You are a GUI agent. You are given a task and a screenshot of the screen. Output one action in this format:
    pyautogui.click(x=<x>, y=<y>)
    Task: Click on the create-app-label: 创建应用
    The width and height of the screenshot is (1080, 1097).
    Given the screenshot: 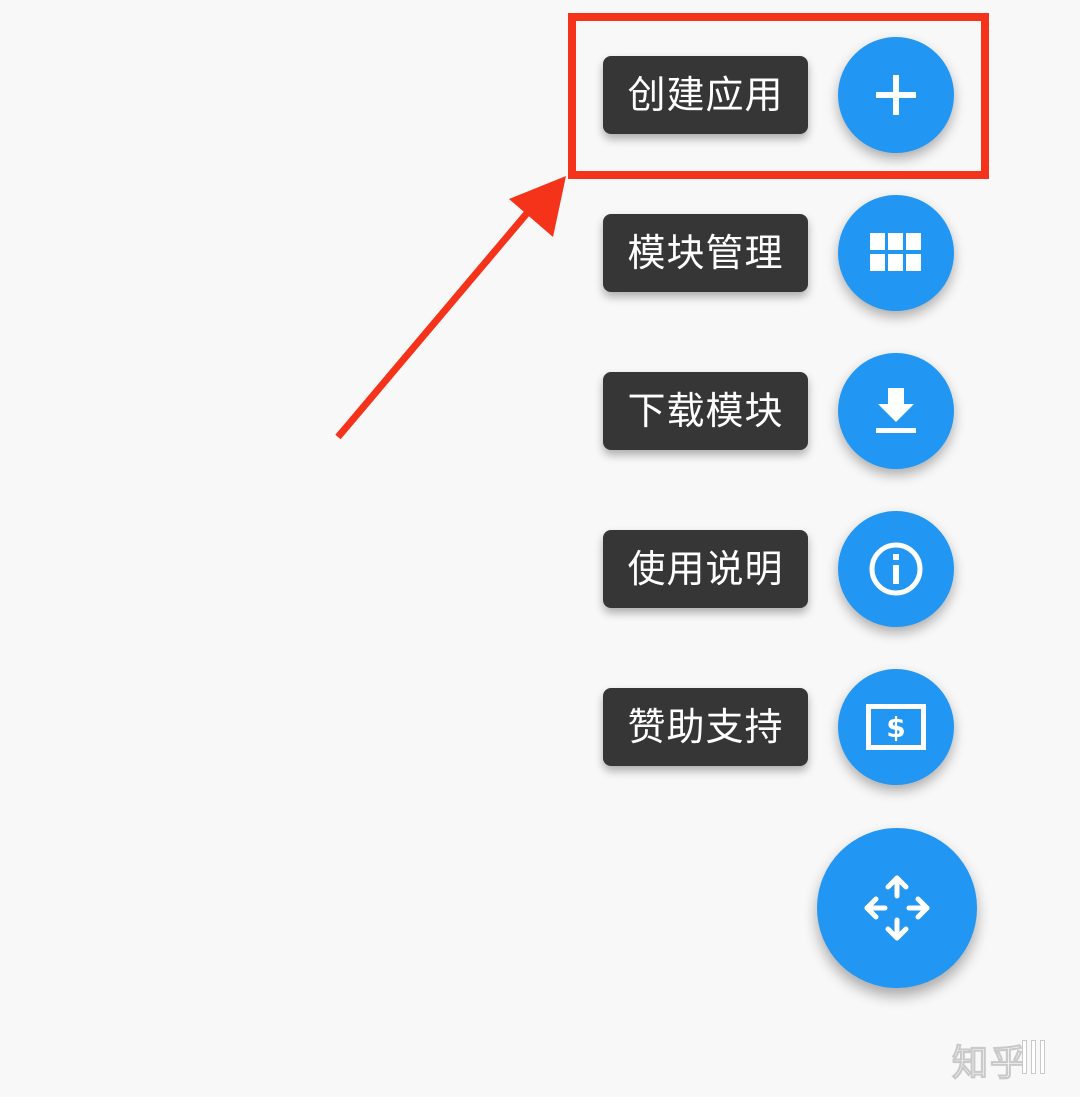 What is the action you would take?
    pyautogui.click(x=705, y=95)
    